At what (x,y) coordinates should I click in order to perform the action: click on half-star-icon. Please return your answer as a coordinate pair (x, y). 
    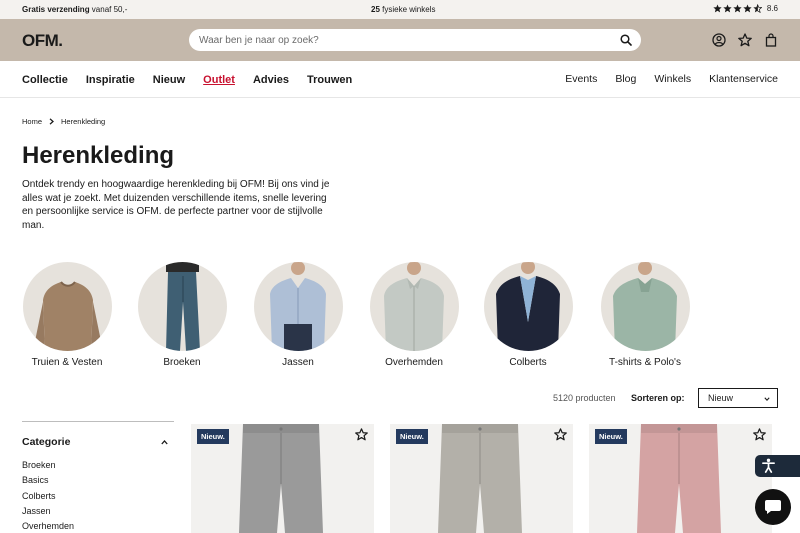
    Looking at the image, I should click on (757, 8).